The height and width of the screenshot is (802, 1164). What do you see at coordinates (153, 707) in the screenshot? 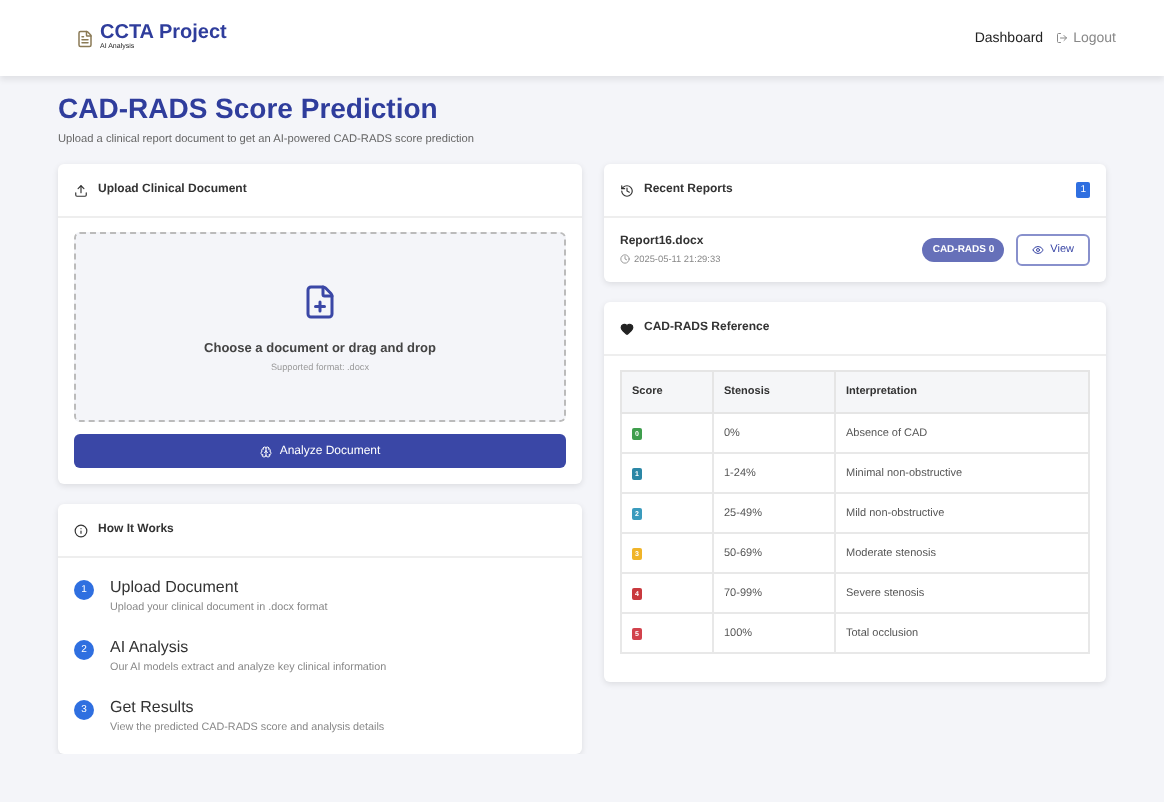
I see `step-title: Get Results` at bounding box center [153, 707].